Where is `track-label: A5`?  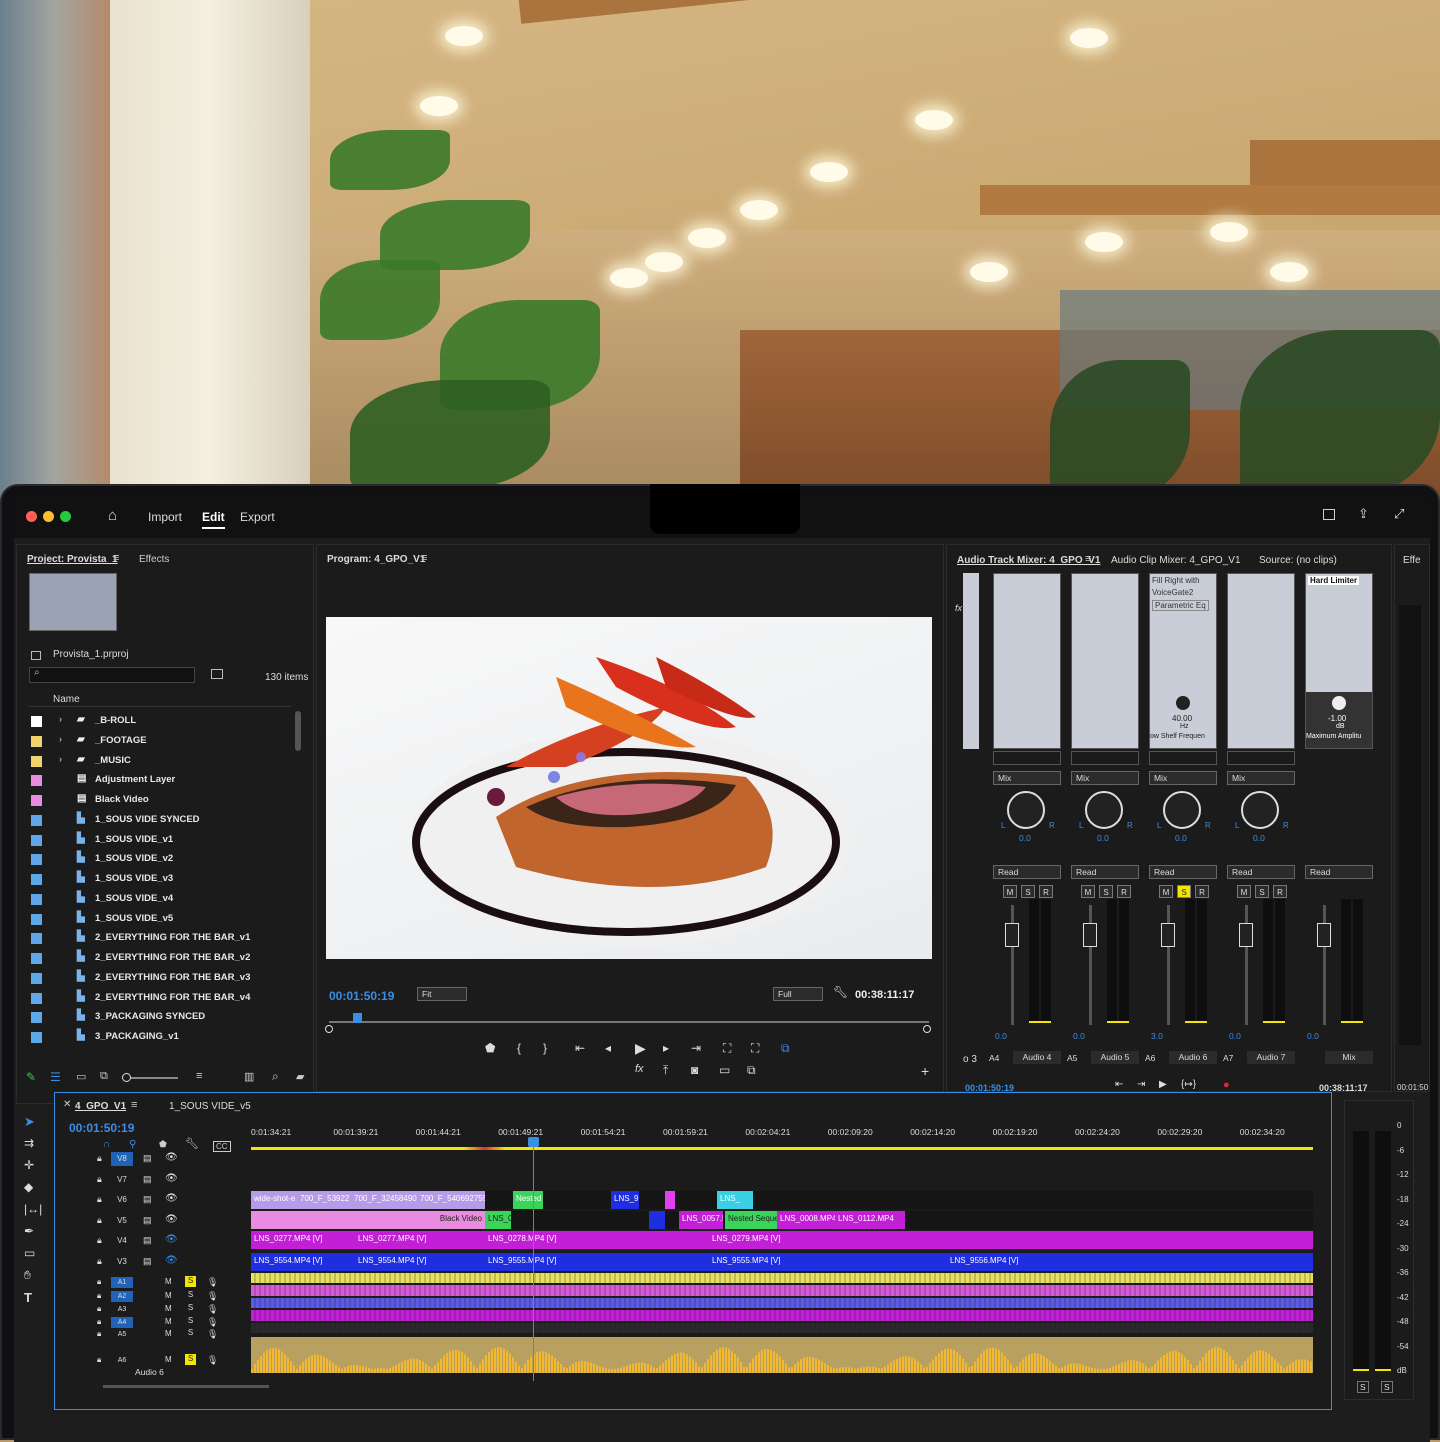 track-label: A5 is located at coordinates (122, 1334).